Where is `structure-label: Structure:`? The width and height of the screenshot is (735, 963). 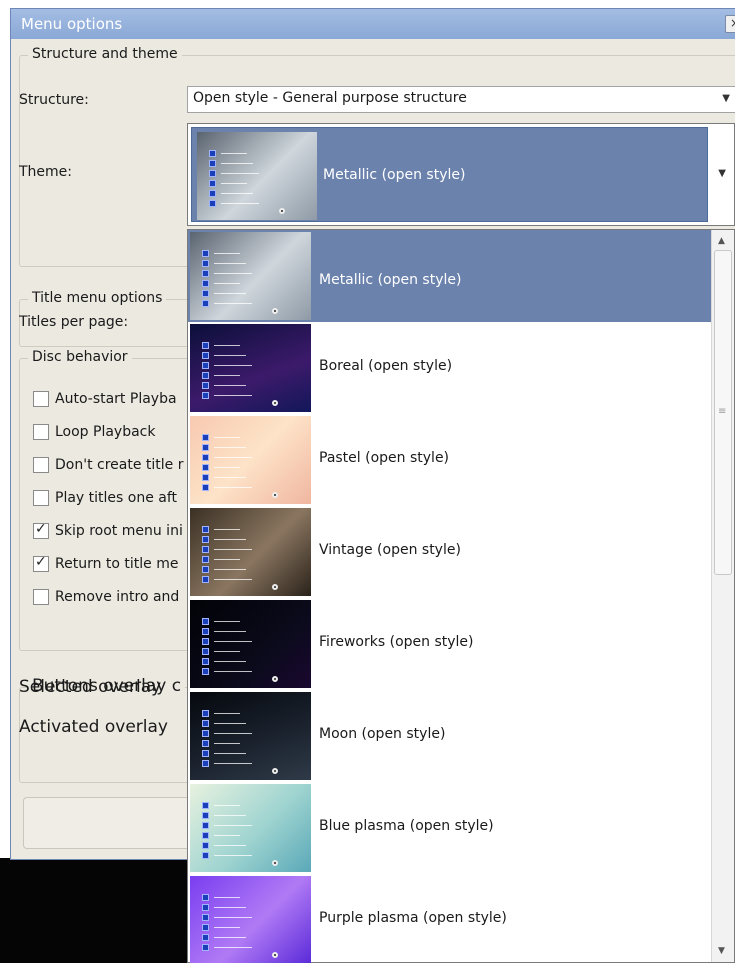 structure-label: Structure: is located at coordinates (54, 100).